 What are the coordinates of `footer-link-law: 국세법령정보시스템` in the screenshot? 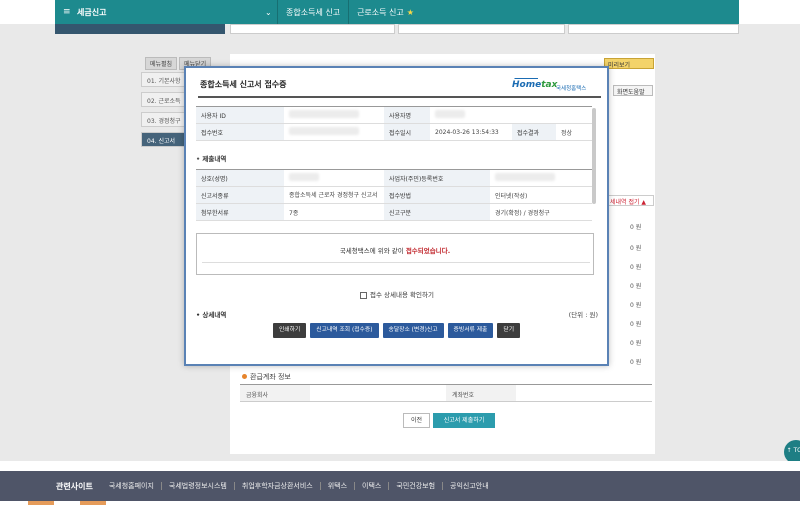 It's located at (198, 486).